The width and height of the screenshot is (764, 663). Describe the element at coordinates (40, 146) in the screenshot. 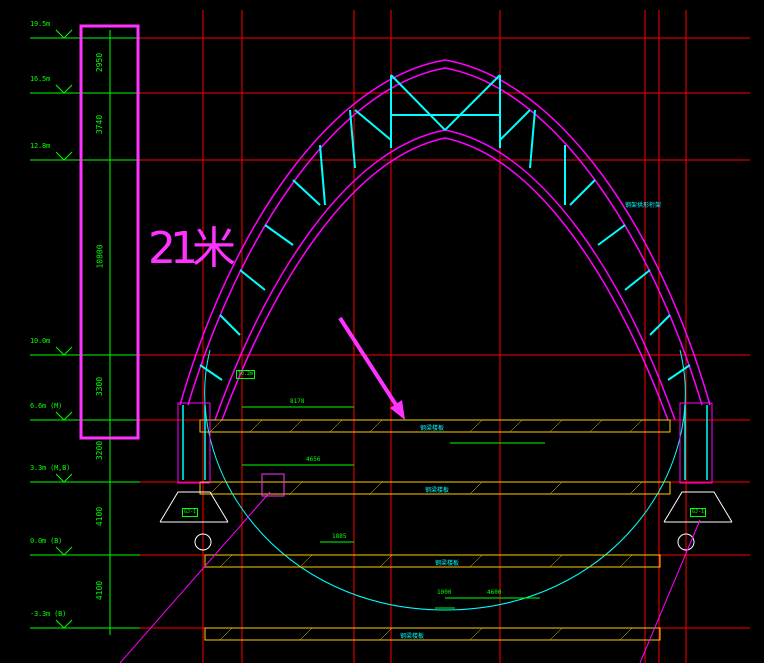

I see `elevation-label: 12.8m` at that location.